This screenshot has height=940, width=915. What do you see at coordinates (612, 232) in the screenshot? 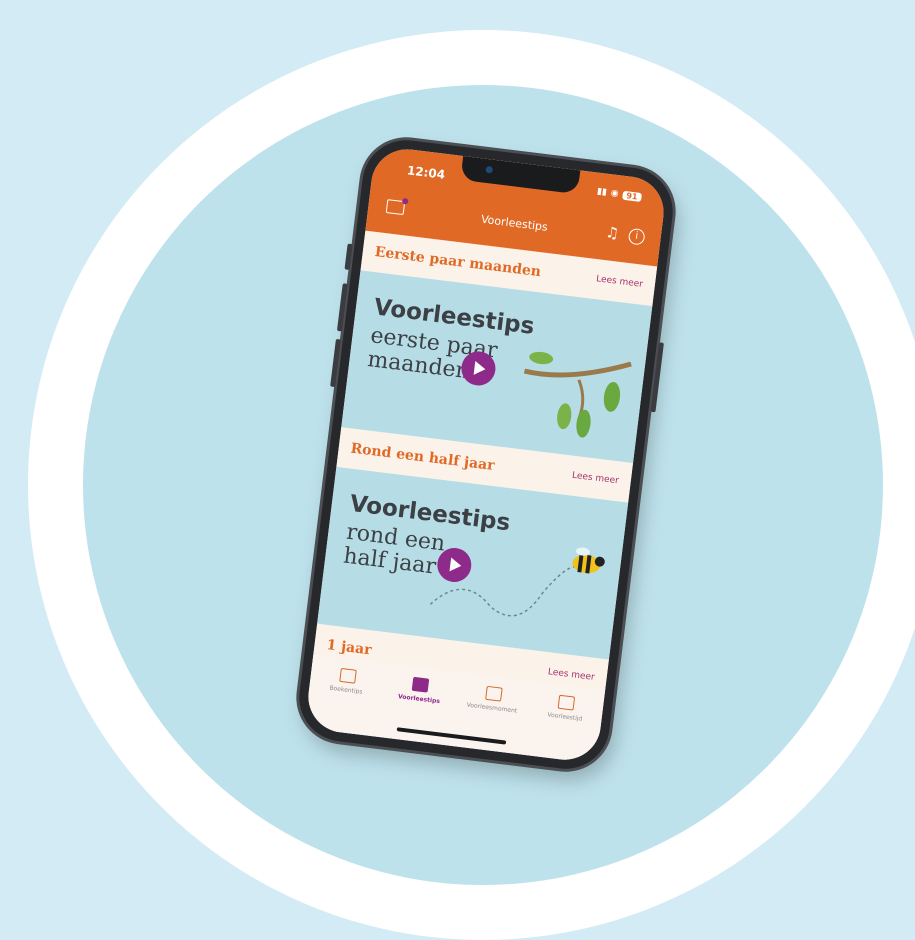
I see `music-icon: ♫` at bounding box center [612, 232].